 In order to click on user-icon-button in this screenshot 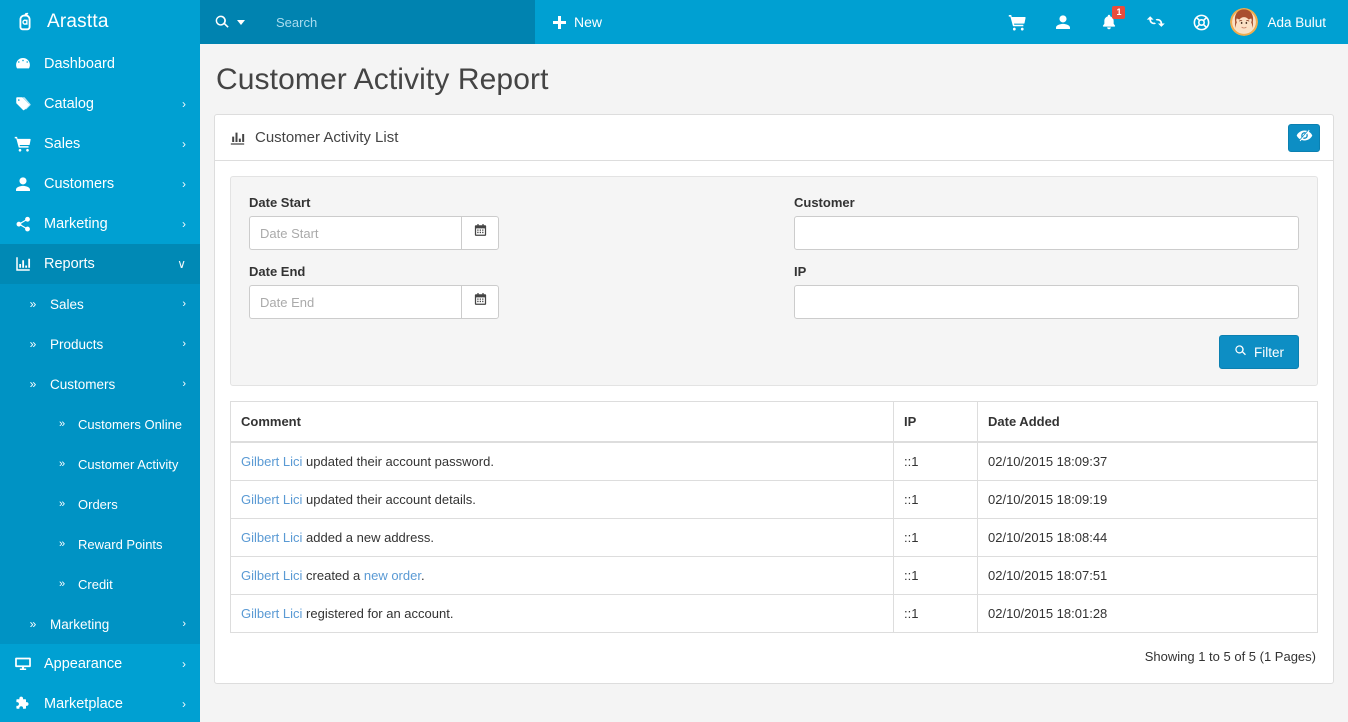, I will do `click(1063, 22)`.